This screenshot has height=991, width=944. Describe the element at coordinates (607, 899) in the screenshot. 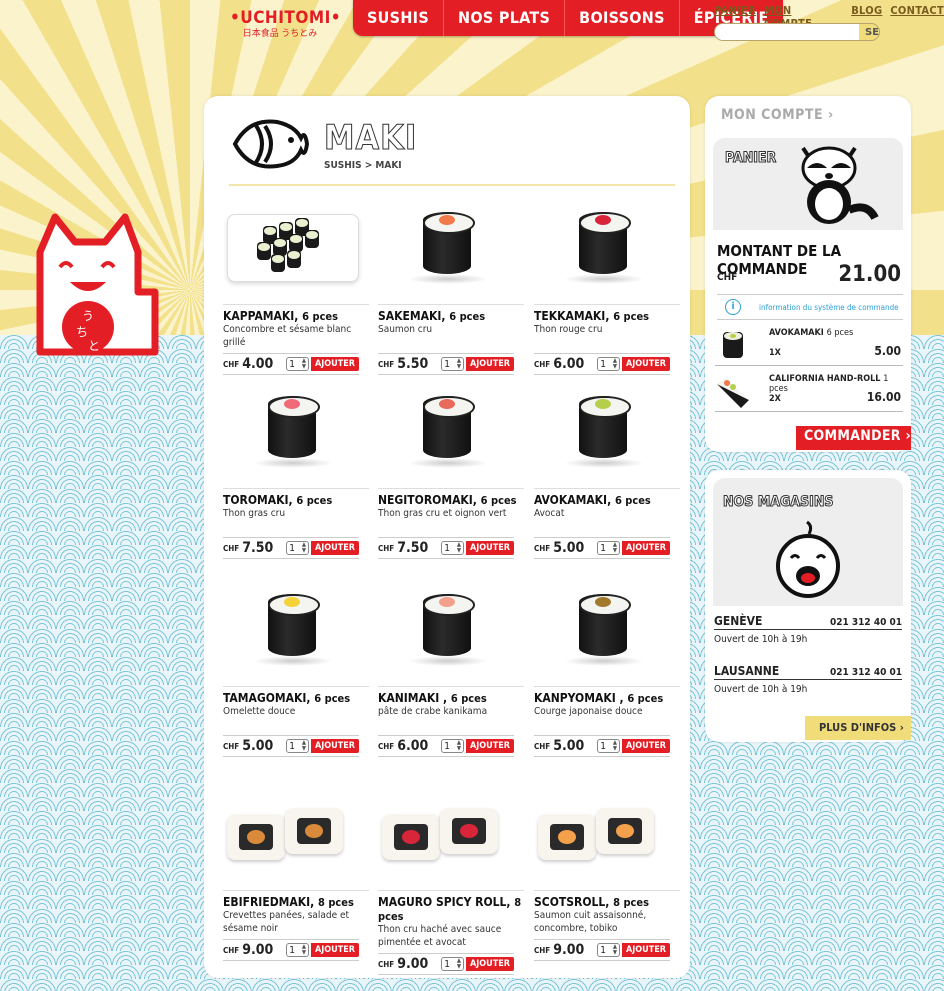

I see `product-name: SCOTSROLL, 8 pces` at that location.